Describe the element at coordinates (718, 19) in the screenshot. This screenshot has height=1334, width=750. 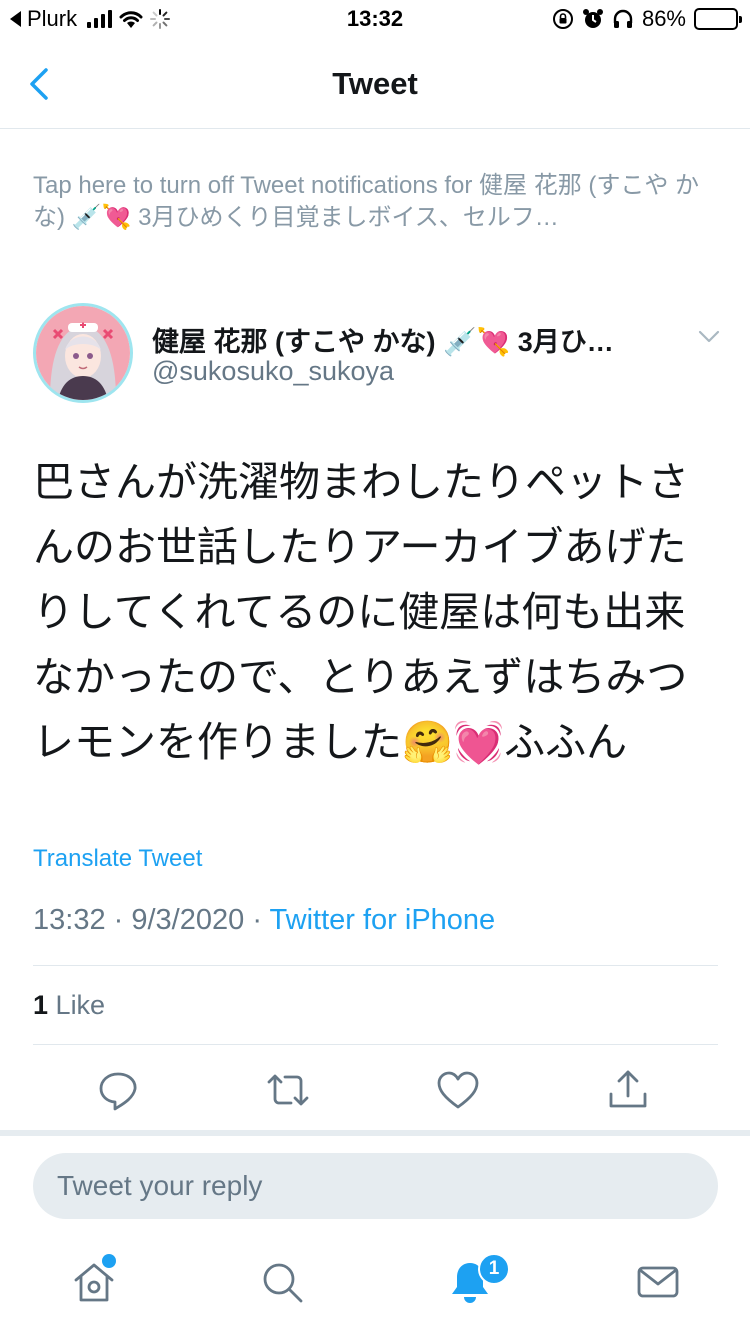
I see `battery-icon` at that location.